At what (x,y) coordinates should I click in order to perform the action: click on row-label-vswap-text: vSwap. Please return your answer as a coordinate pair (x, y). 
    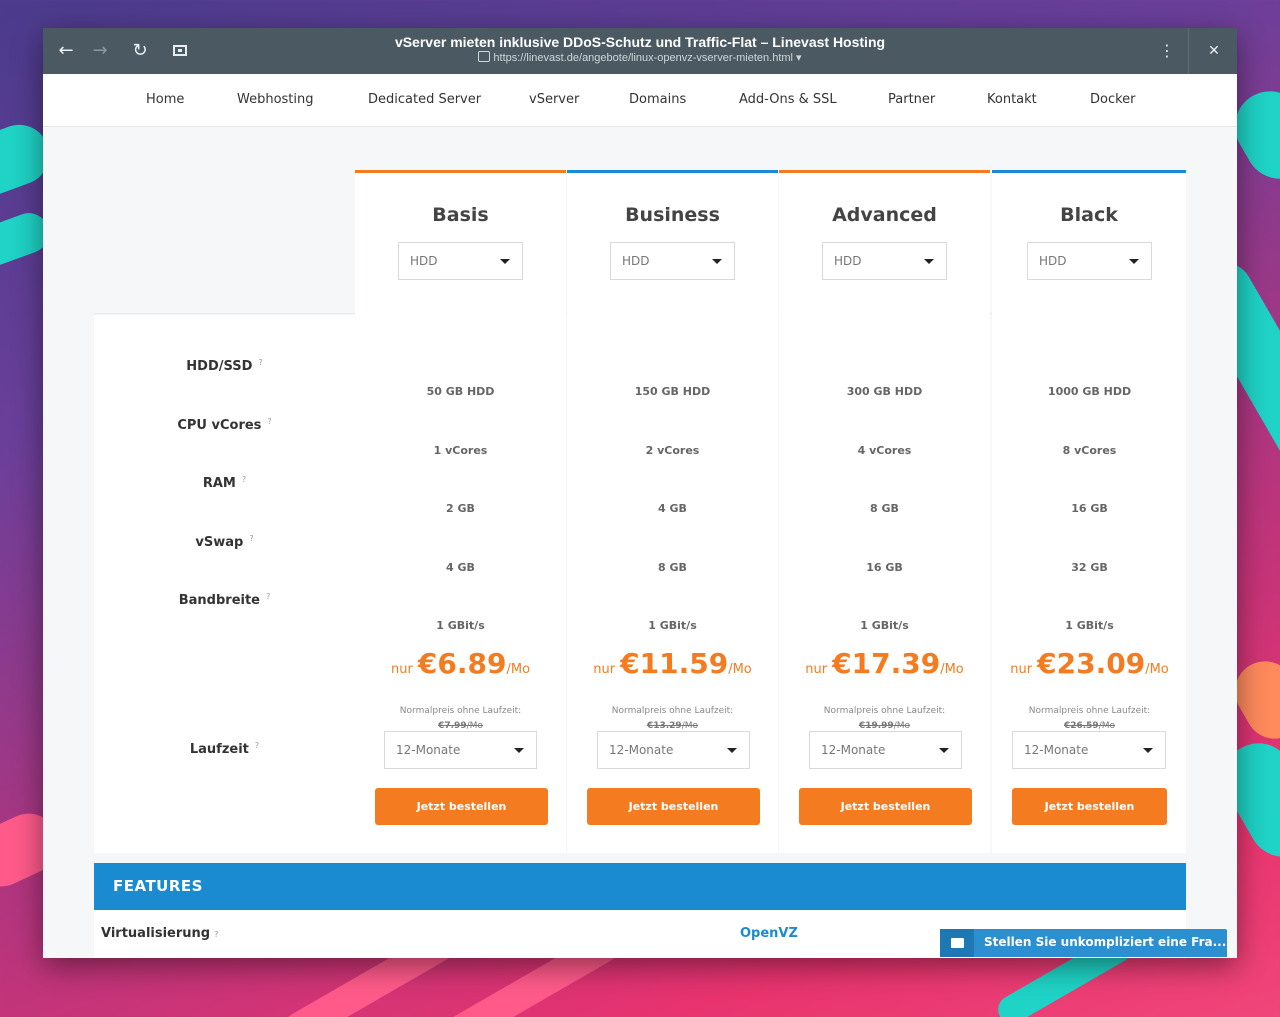
    Looking at the image, I should click on (219, 542).